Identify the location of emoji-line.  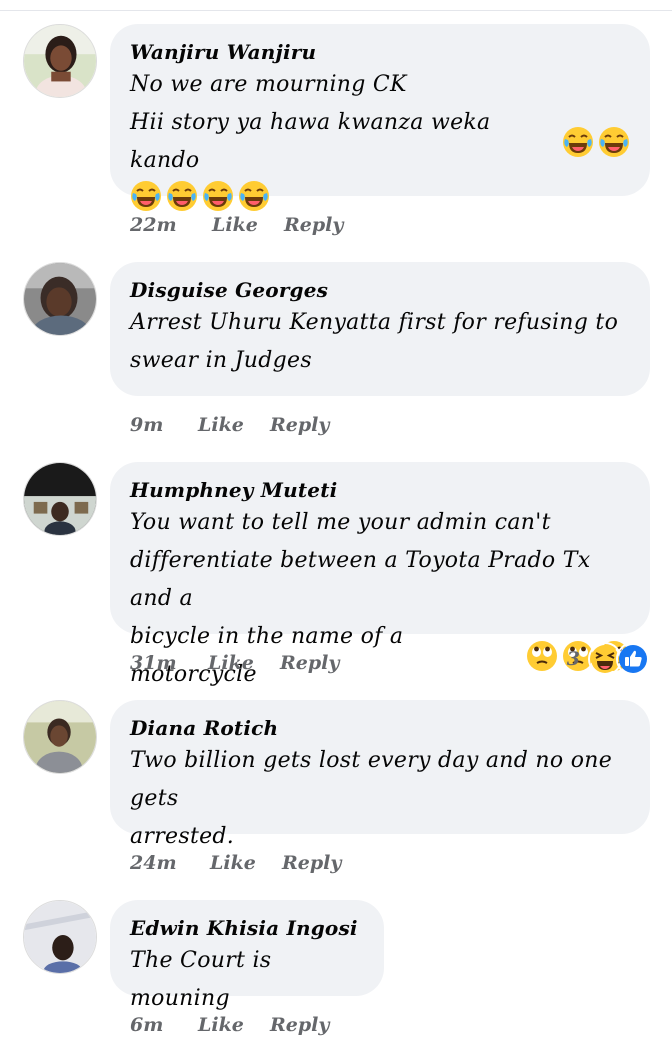
(378, 196).